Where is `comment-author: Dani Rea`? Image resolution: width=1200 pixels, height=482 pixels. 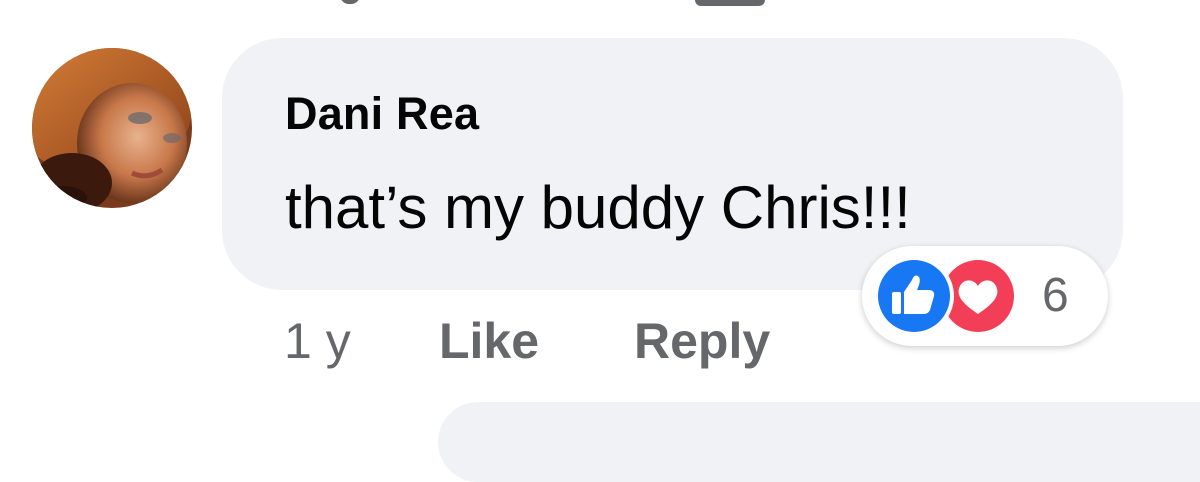
comment-author: Dani Rea is located at coordinates (382, 114).